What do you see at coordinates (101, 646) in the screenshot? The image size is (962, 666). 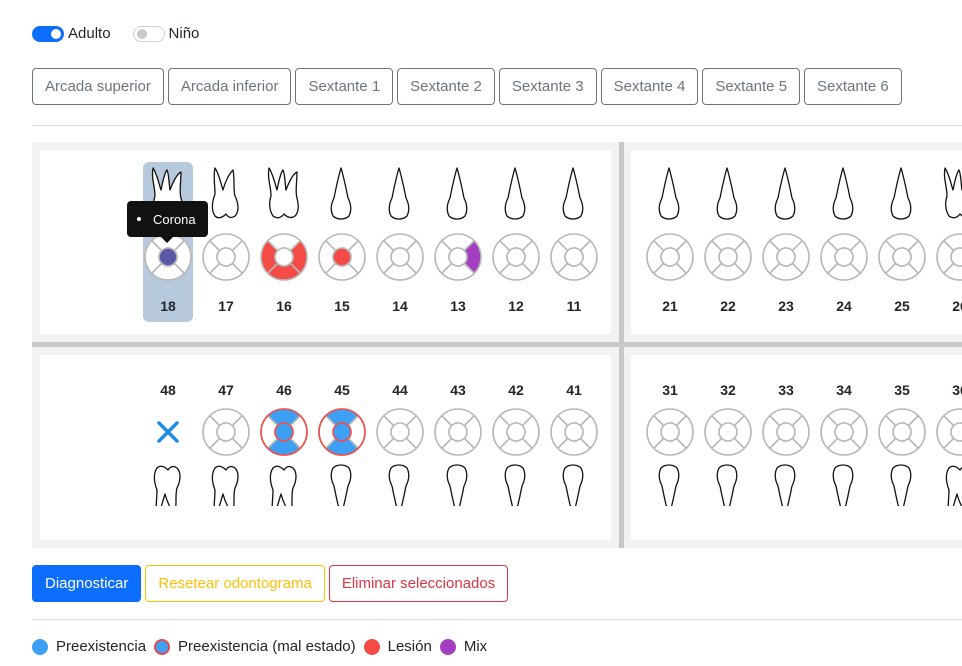 I see `legend-label: Preexistencia` at bounding box center [101, 646].